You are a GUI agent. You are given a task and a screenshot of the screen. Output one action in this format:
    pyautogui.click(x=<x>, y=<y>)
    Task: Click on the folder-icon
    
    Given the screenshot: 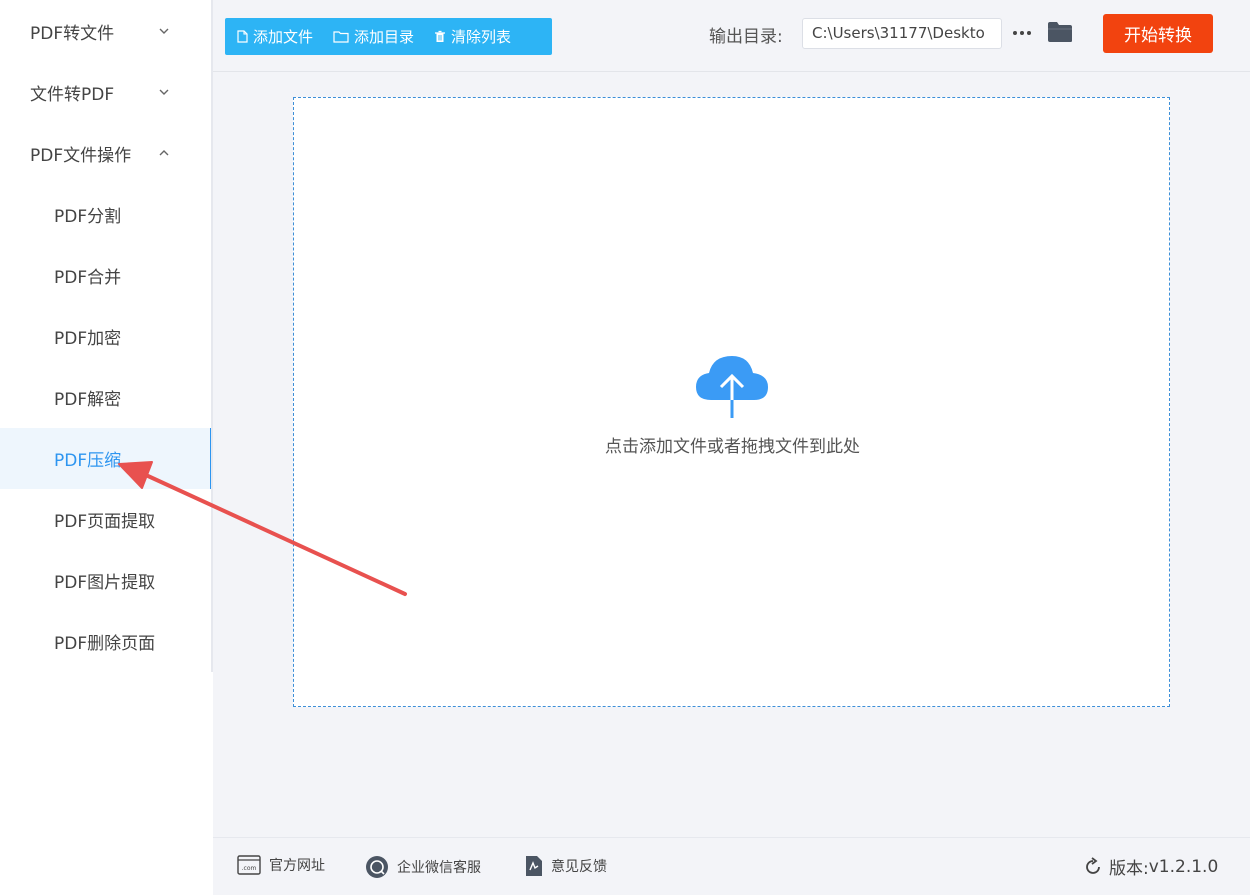 What is the action you would take?
    pyautogui.click(x=1060, y=32)
    